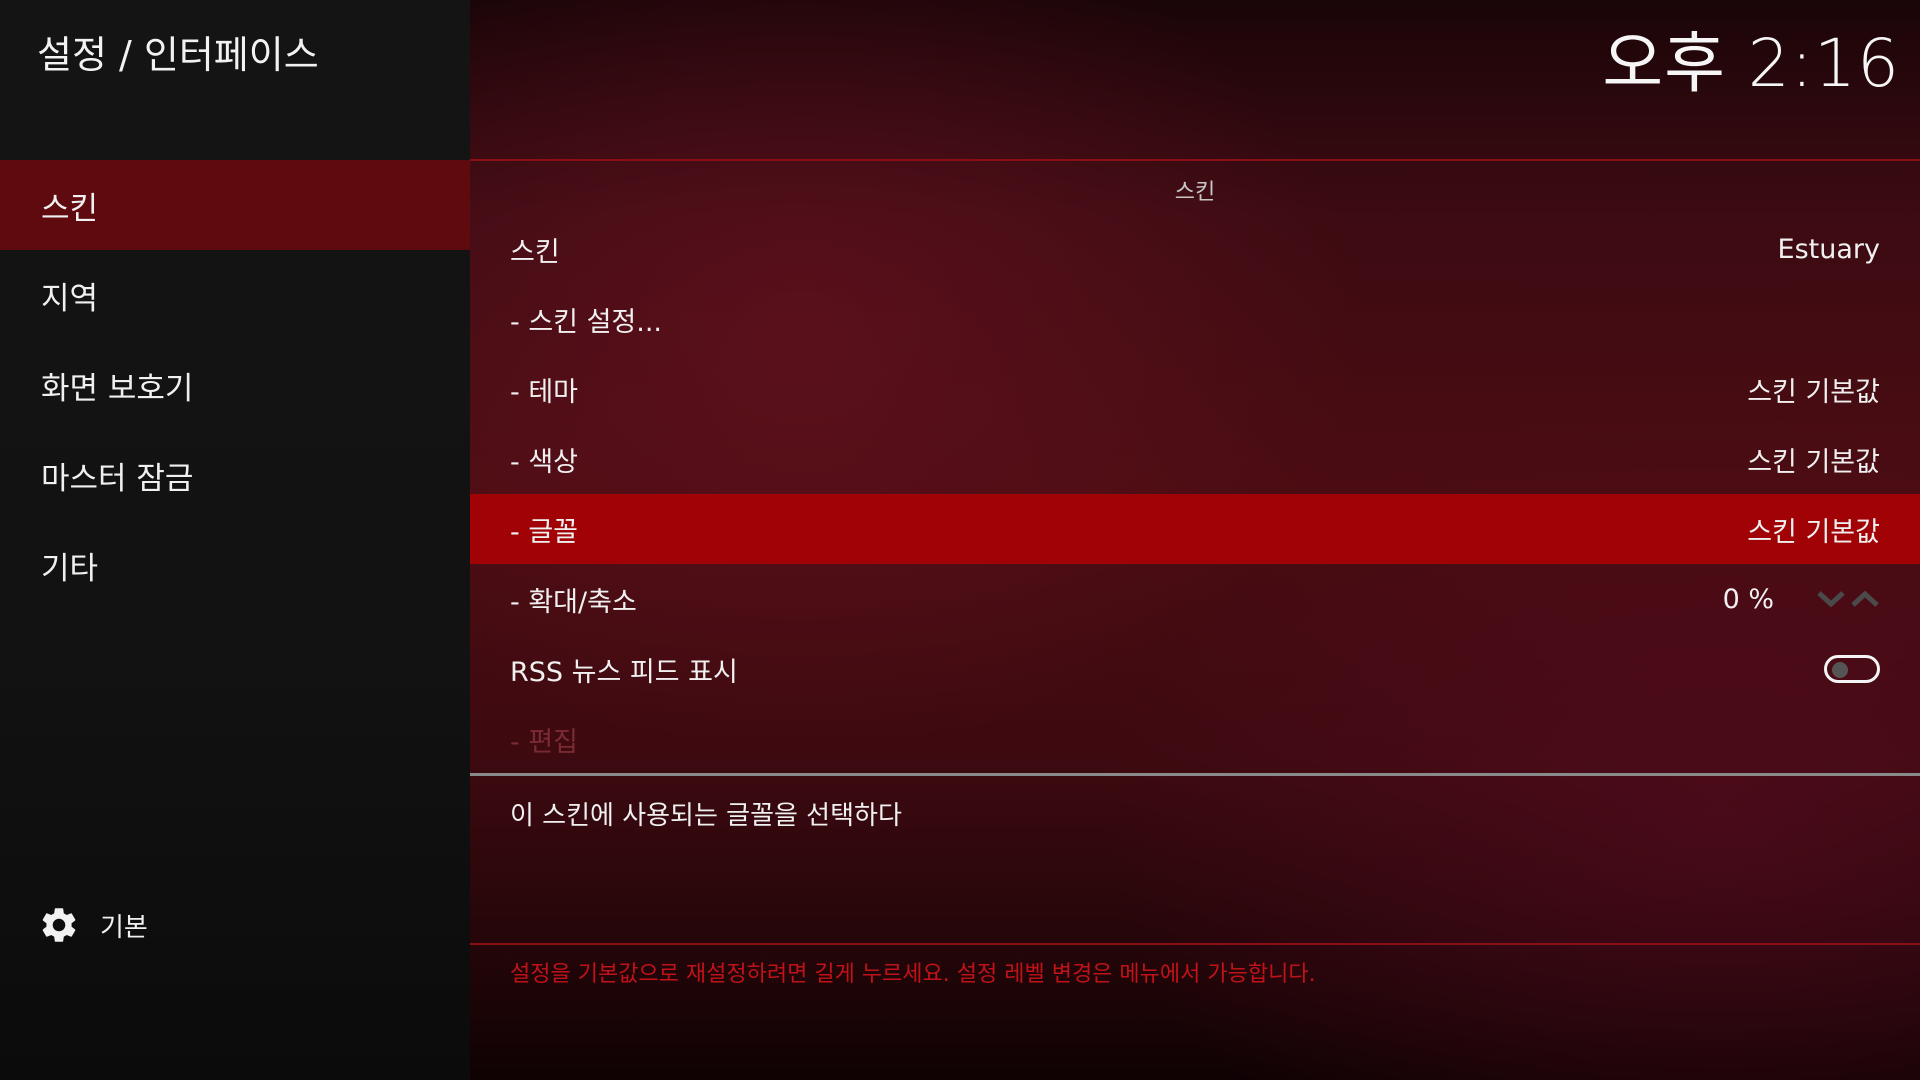 The image size is (1920, 1080). I want to click on setting-row-skin: 스킨 Estuary, so click(1195, 249).